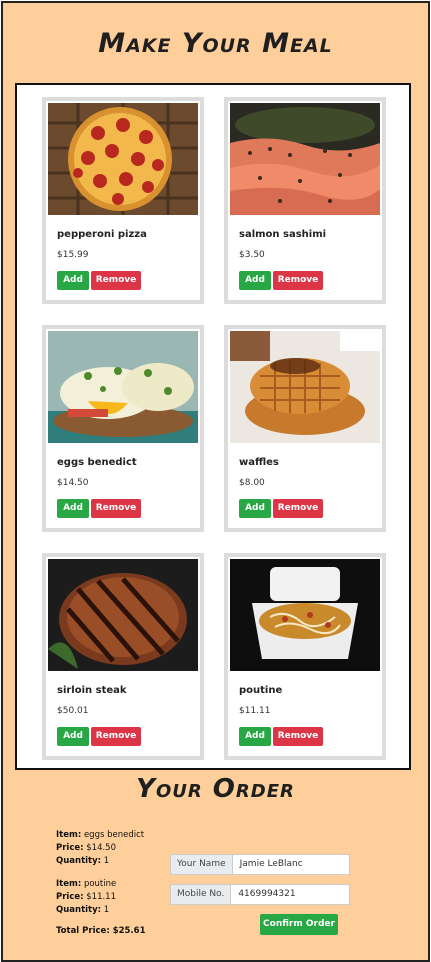 This screenshot has width=431, height=962. What do you see at coordinates (271, 864) in the screenshot?
I see `name-field-value: Jamie LeBlanc` at bounding box center [271, 864].